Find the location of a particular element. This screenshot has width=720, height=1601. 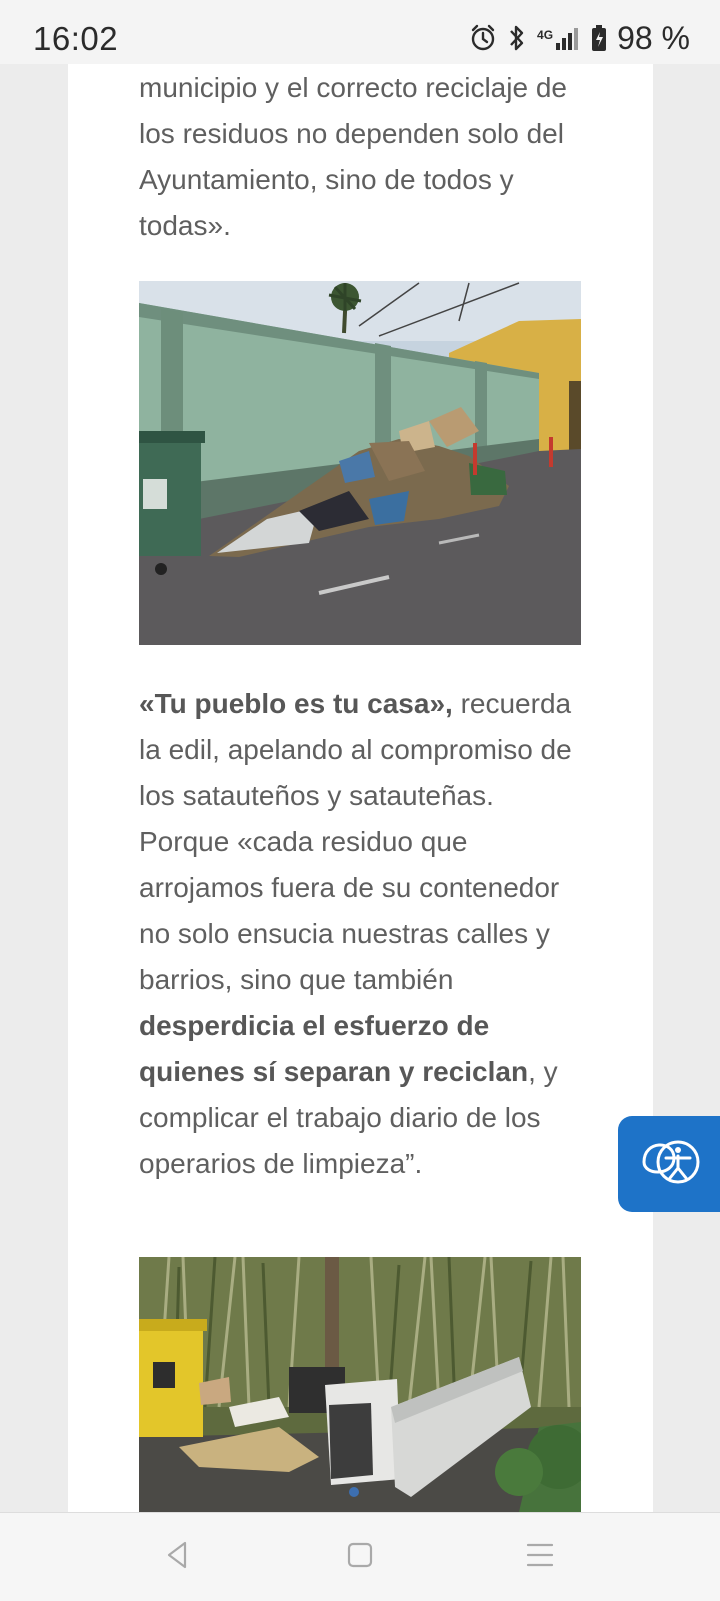

menu-icon is located at coordinates (540, 1557).